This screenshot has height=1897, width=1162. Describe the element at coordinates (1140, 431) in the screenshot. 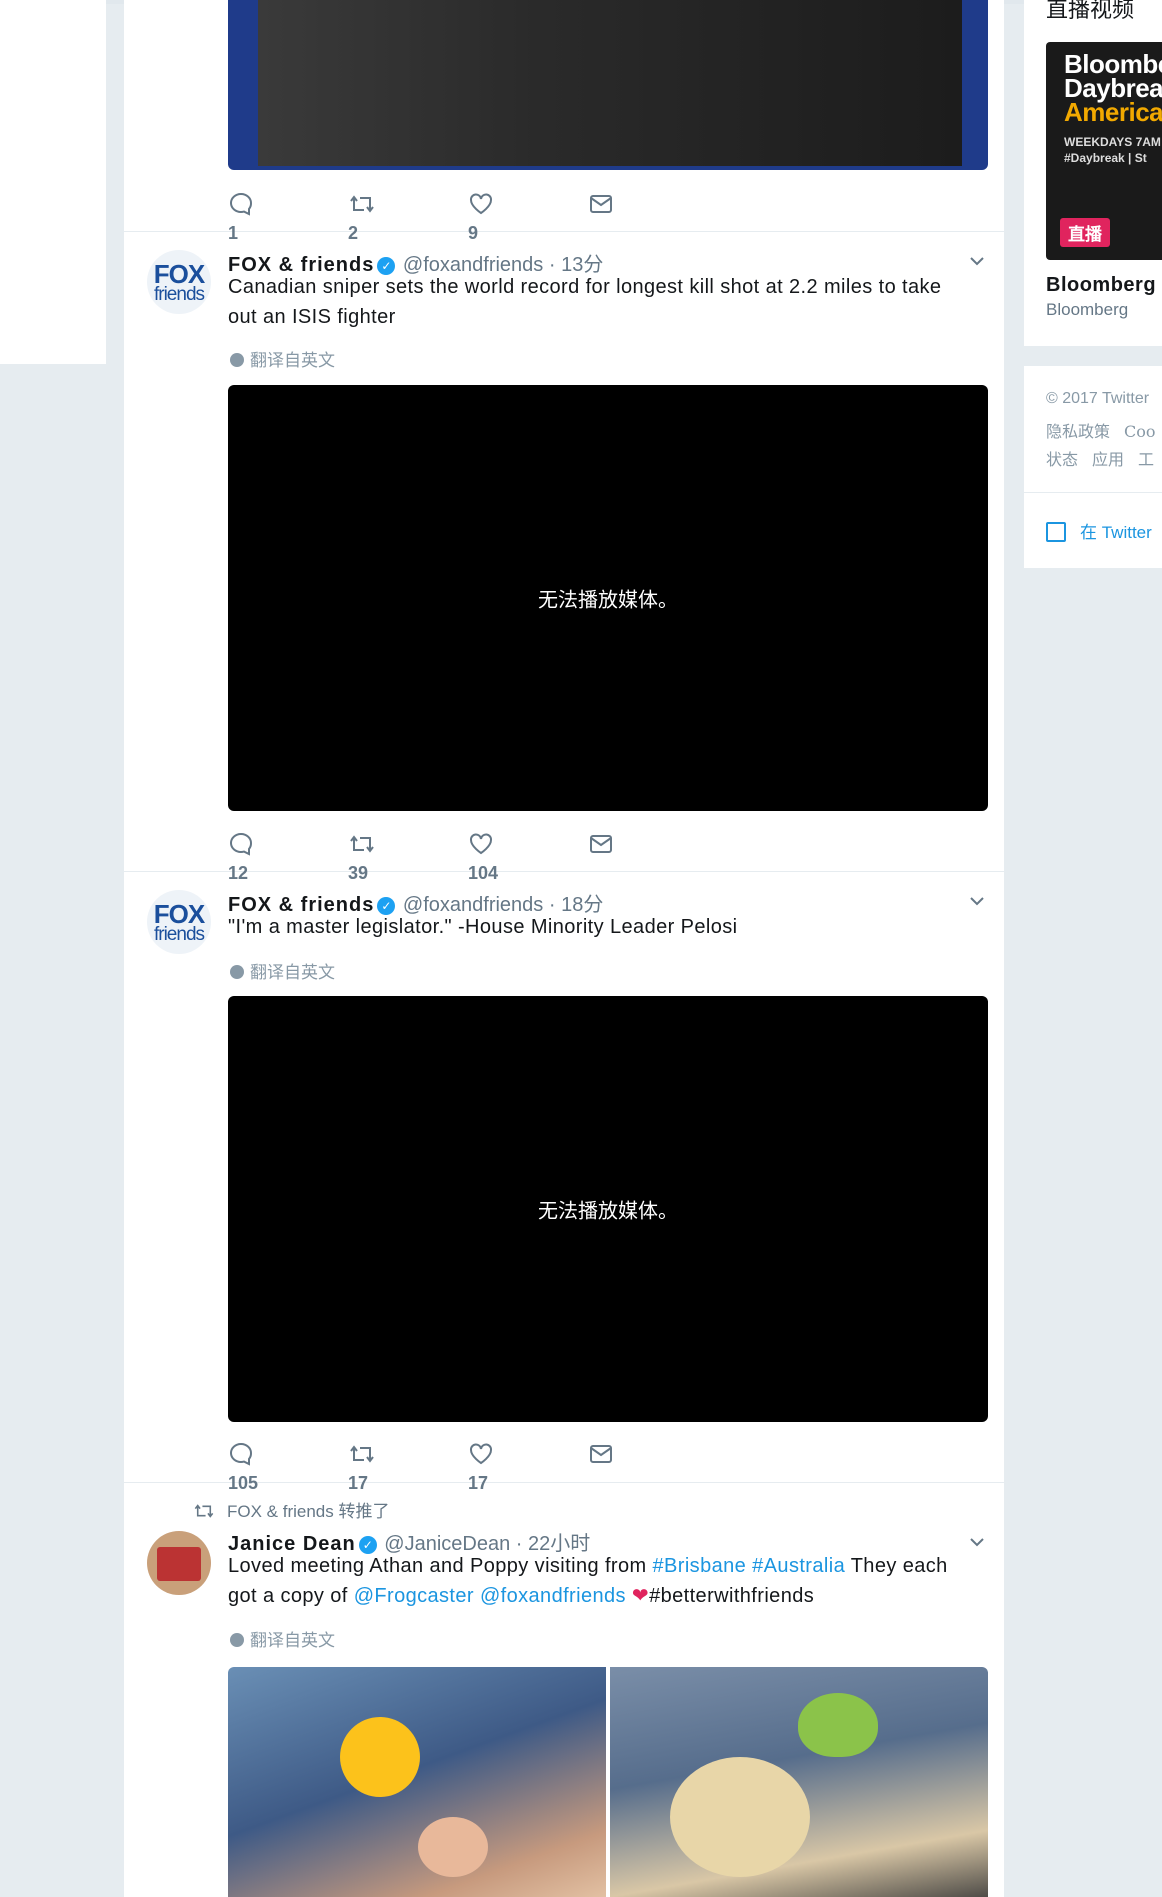

I see `footer-link-cookies: Coo` at that location.